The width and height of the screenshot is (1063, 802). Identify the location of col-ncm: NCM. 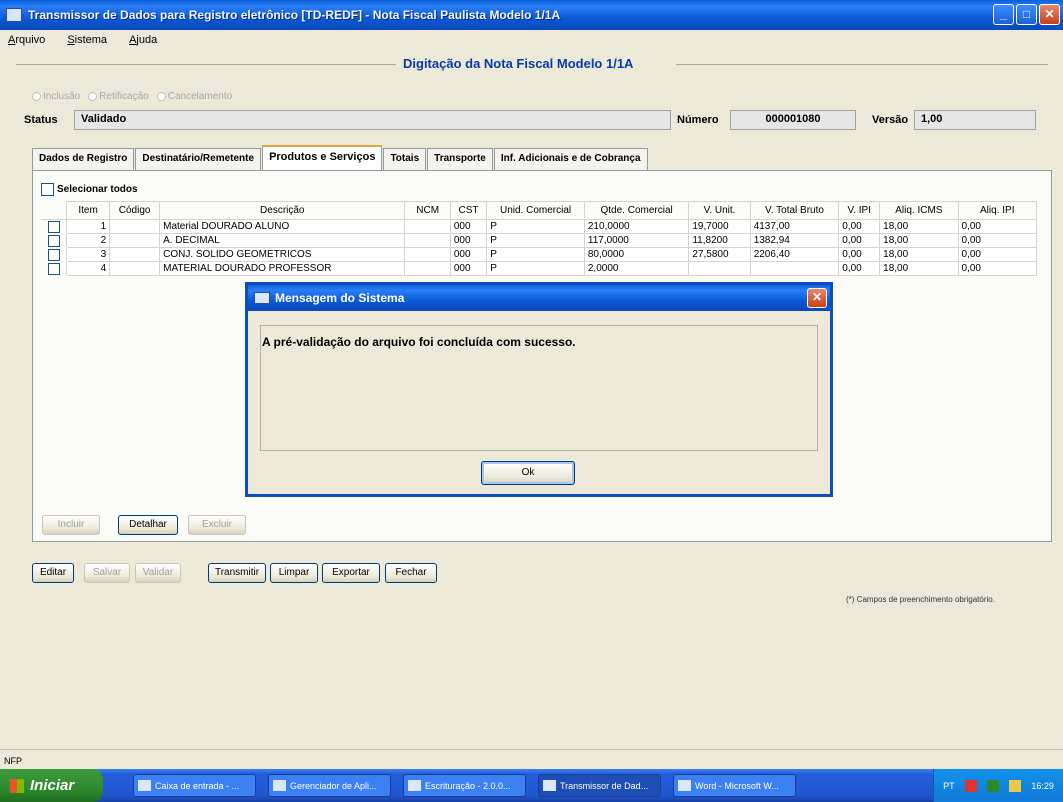
(427, 210).